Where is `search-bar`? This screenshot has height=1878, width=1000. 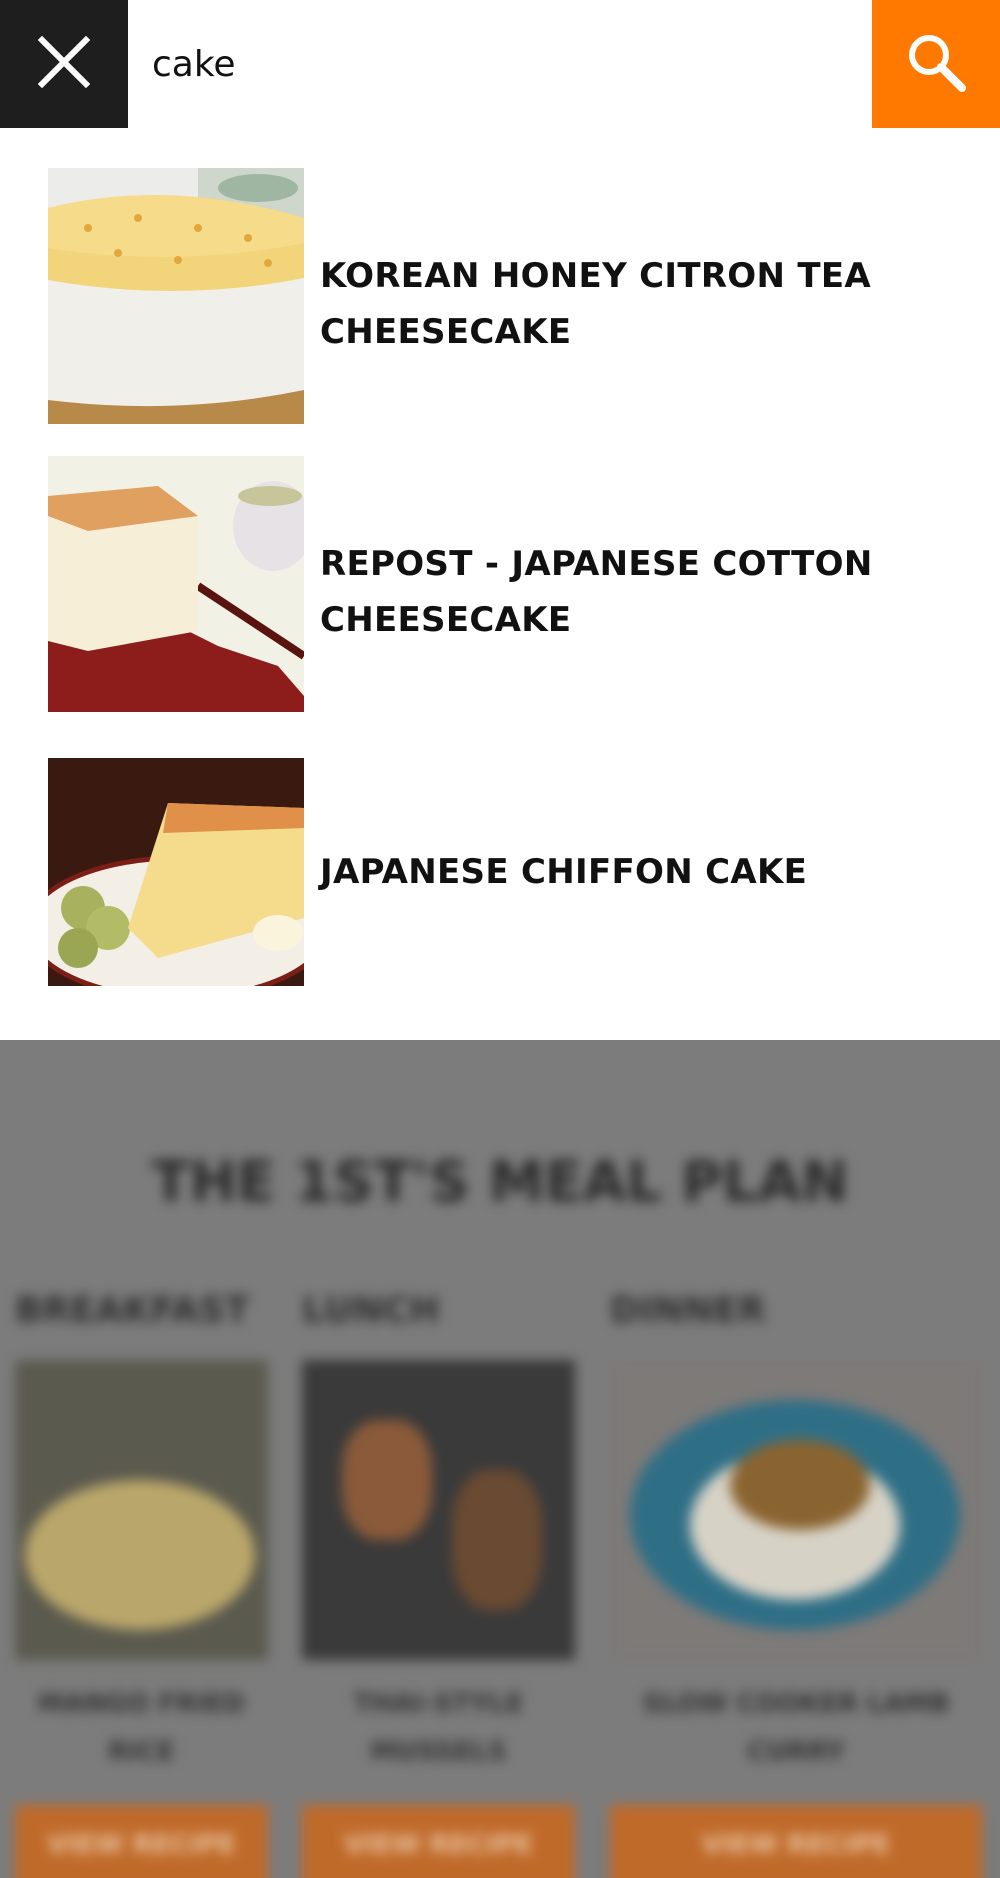
search-bar is located at coordinates (500, 64).